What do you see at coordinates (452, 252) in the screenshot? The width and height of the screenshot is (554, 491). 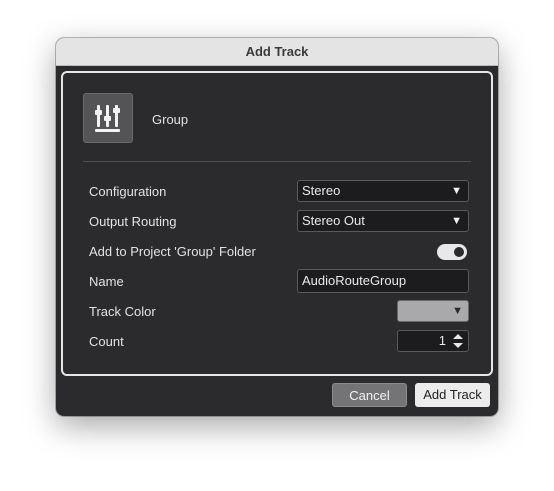 I see `add-to-folder-toggle` at bounding box center [452, 252].